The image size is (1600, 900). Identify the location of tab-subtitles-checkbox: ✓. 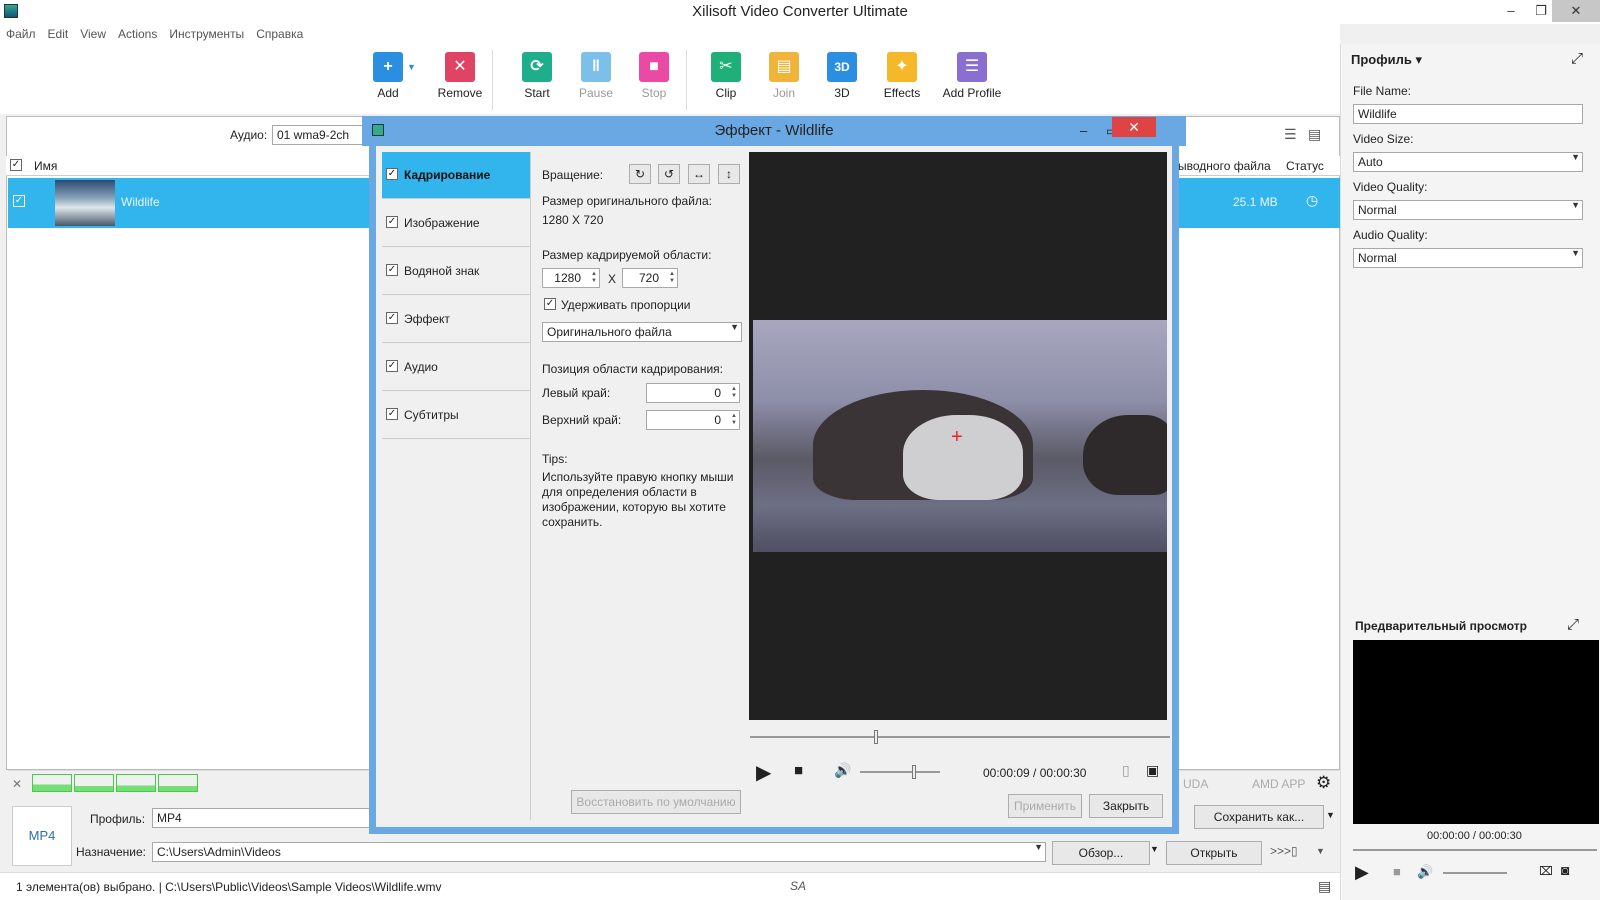
(392, 414).